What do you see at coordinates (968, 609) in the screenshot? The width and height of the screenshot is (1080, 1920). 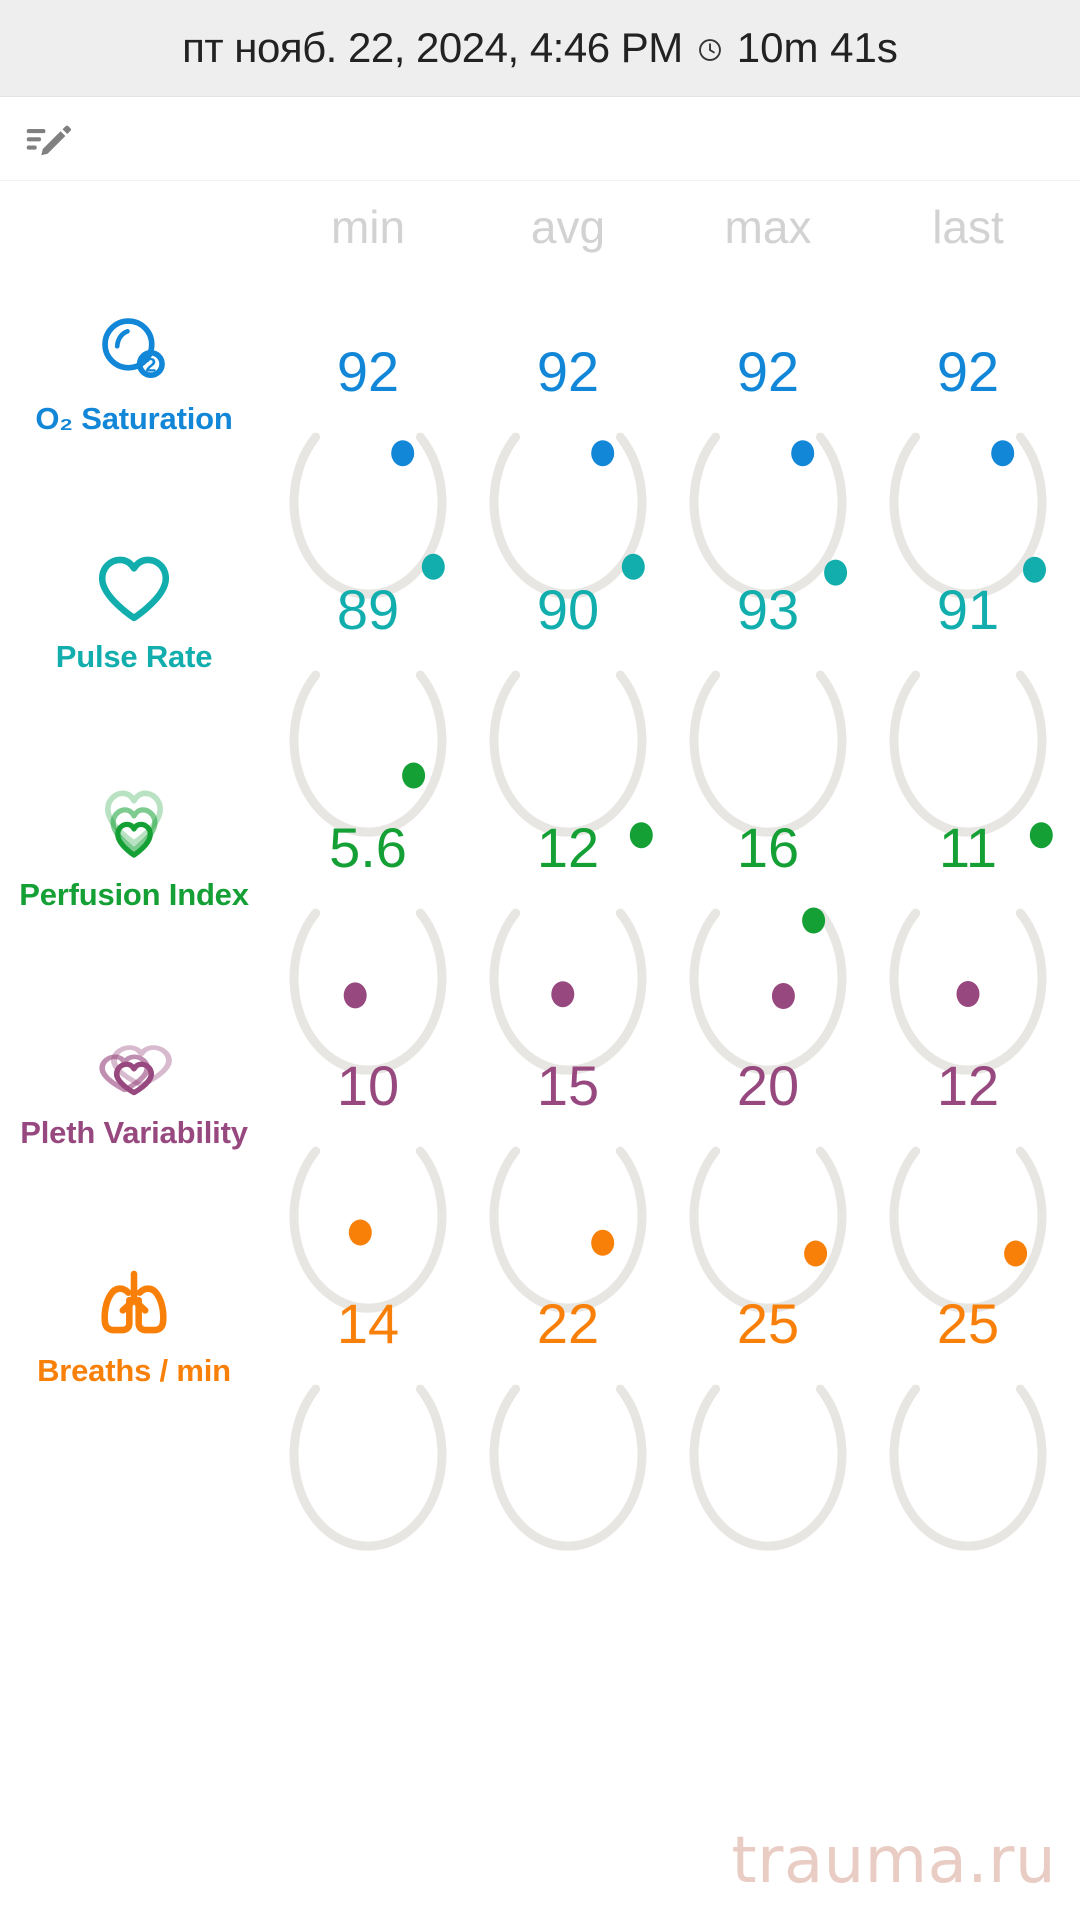 I see `gauge-value-pulse-rate-last: 91` at bounding box center [968, 609].